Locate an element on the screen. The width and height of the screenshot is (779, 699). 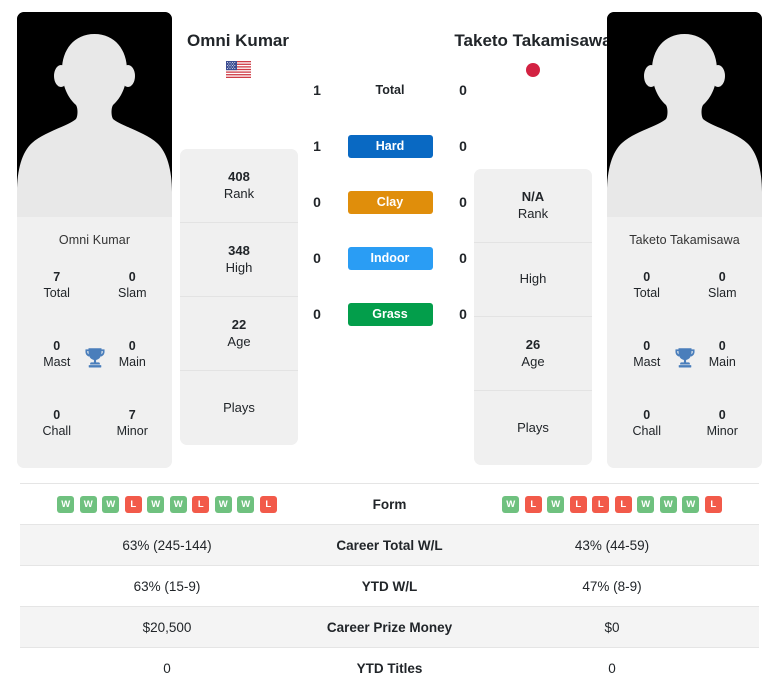
info-row-plays-left: Plays is located at coordinates (239, 408).